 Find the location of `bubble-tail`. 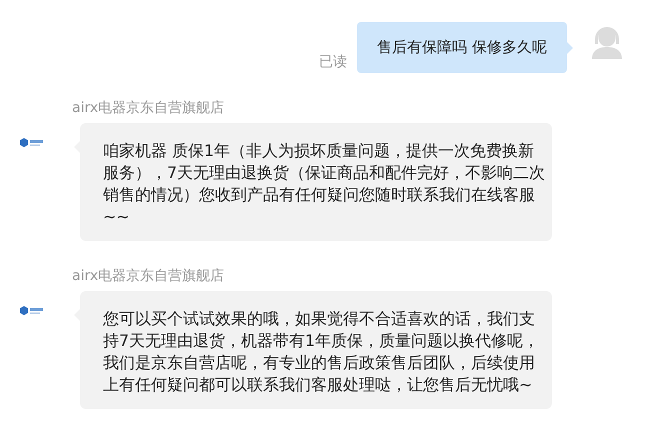

bubble-tail is located at coordinates (570, 48).